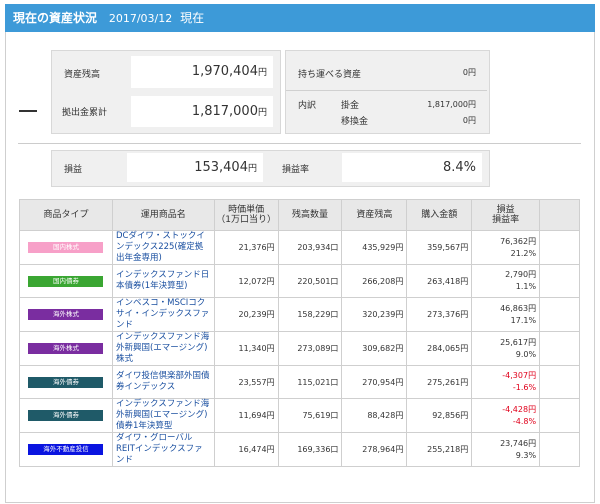 This screenshot has width=600, height=504. I want to click on col-unit-price: 時価単価 （1万口当り）, so click(246, 215).